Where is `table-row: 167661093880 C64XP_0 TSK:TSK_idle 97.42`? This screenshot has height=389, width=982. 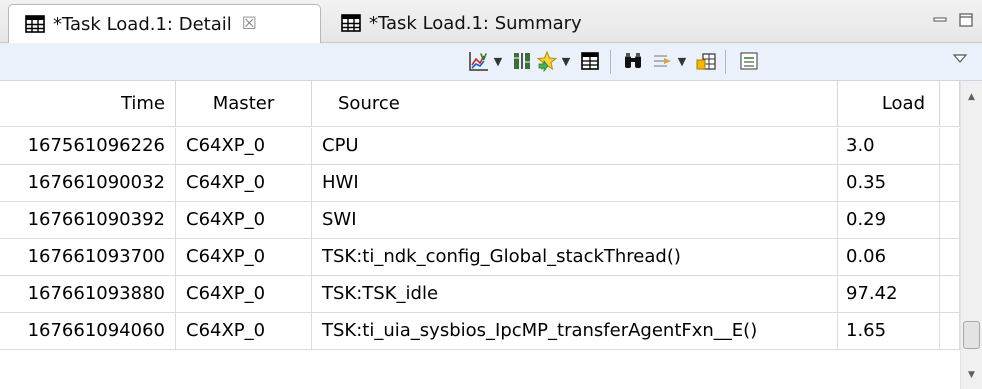 table-row: 167661093880 C64XP_0 TSK:TSK_idle 97.42 is located at coordinates (480, 294).